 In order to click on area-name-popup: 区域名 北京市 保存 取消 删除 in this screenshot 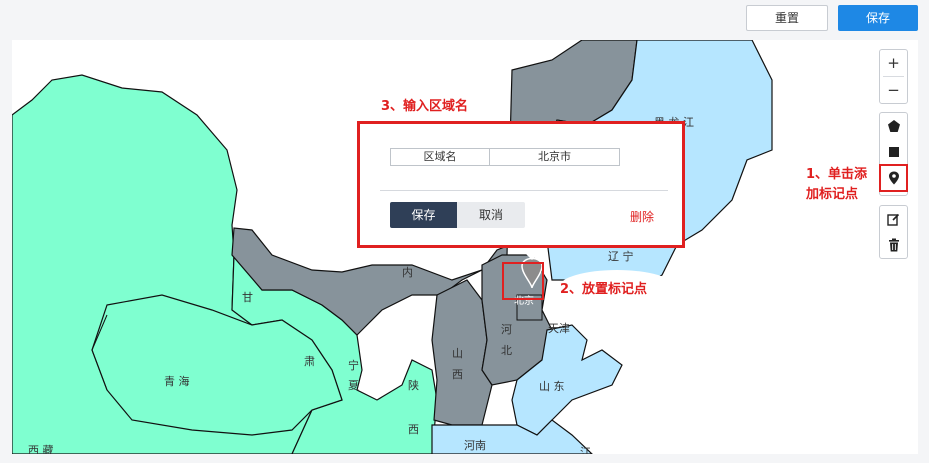, I will do `click(521, 184)`.